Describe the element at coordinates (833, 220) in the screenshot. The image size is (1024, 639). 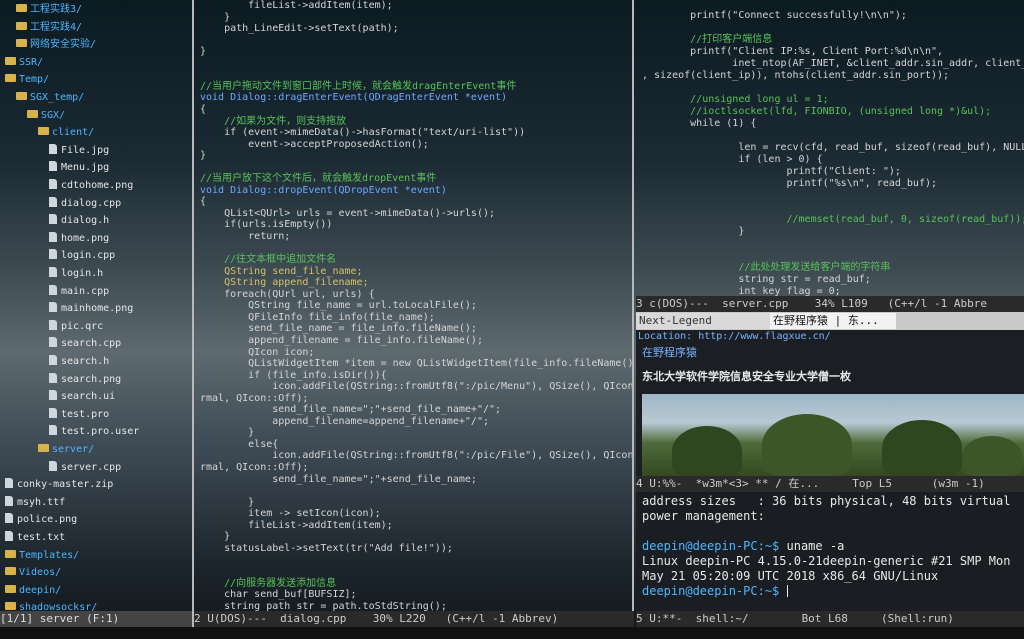
I see `code-line: //memset(read_buf, 0, sizeof(read_buf));` at that location.